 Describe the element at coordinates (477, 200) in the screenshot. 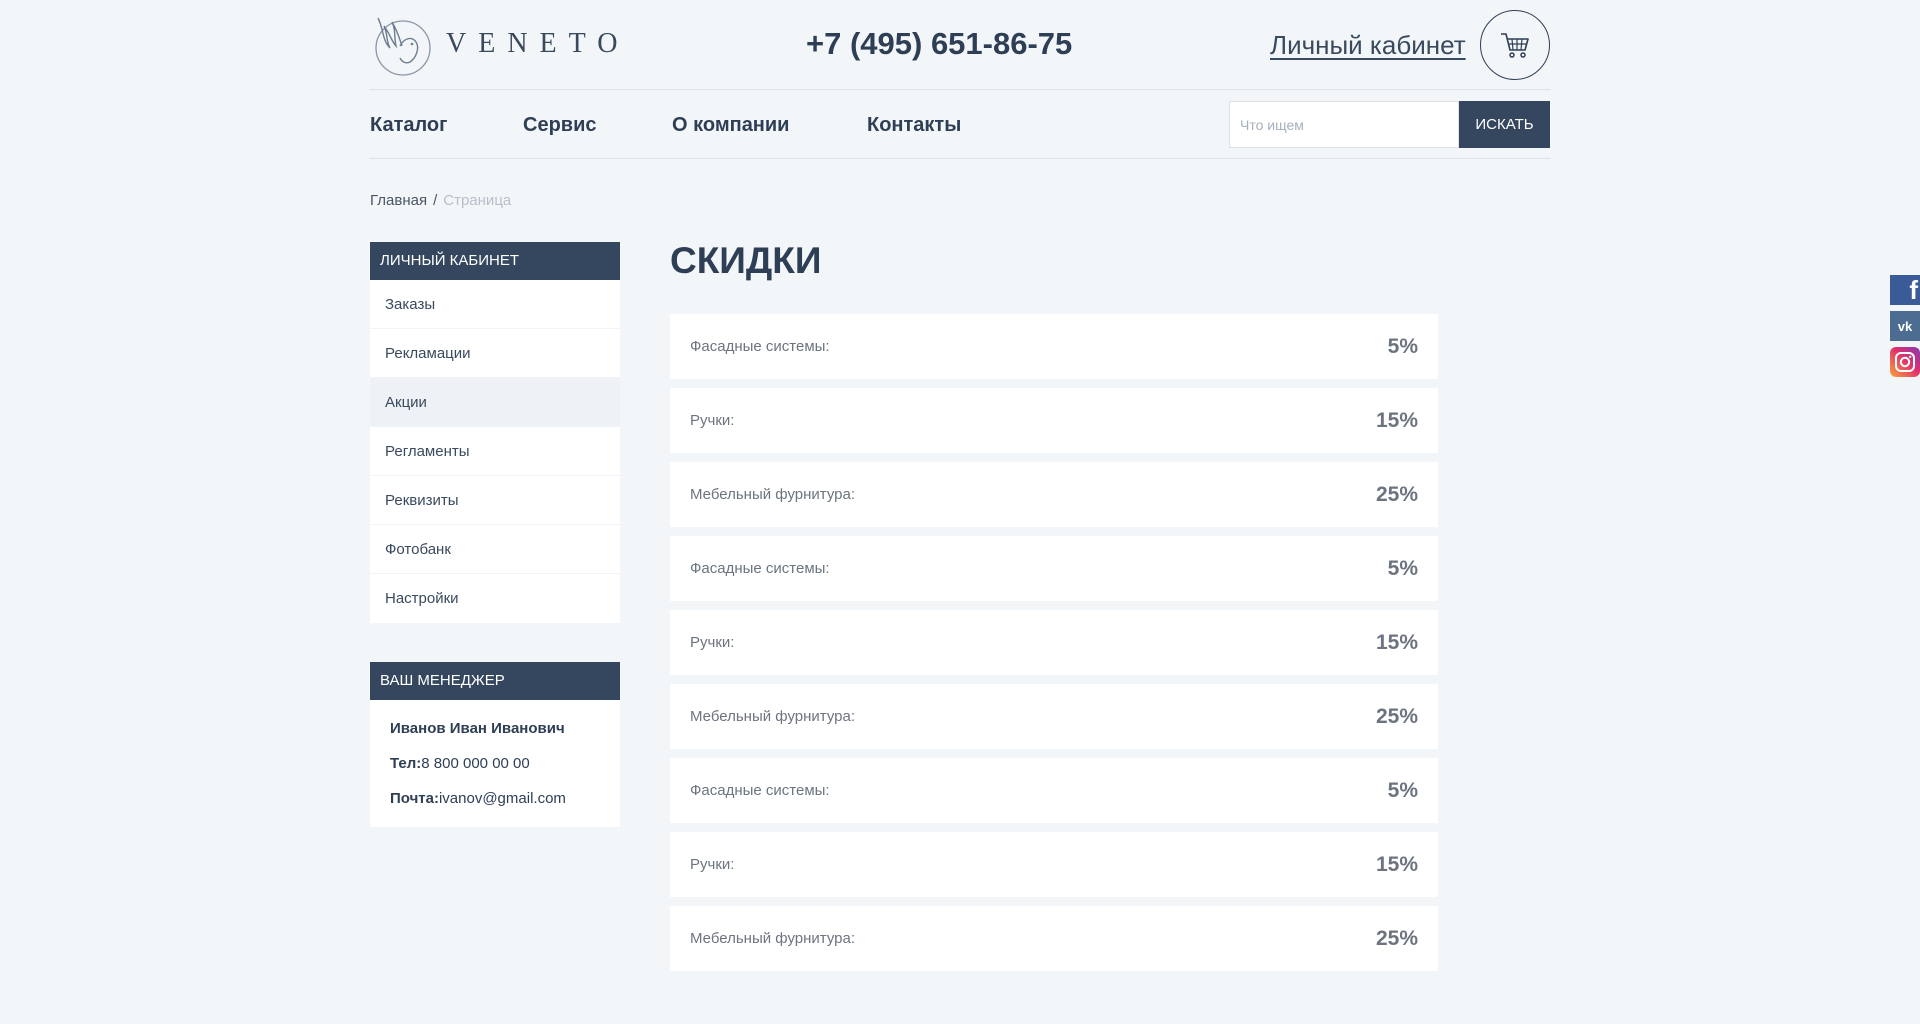

I see `breadcrumb-current: Страница` at that location.